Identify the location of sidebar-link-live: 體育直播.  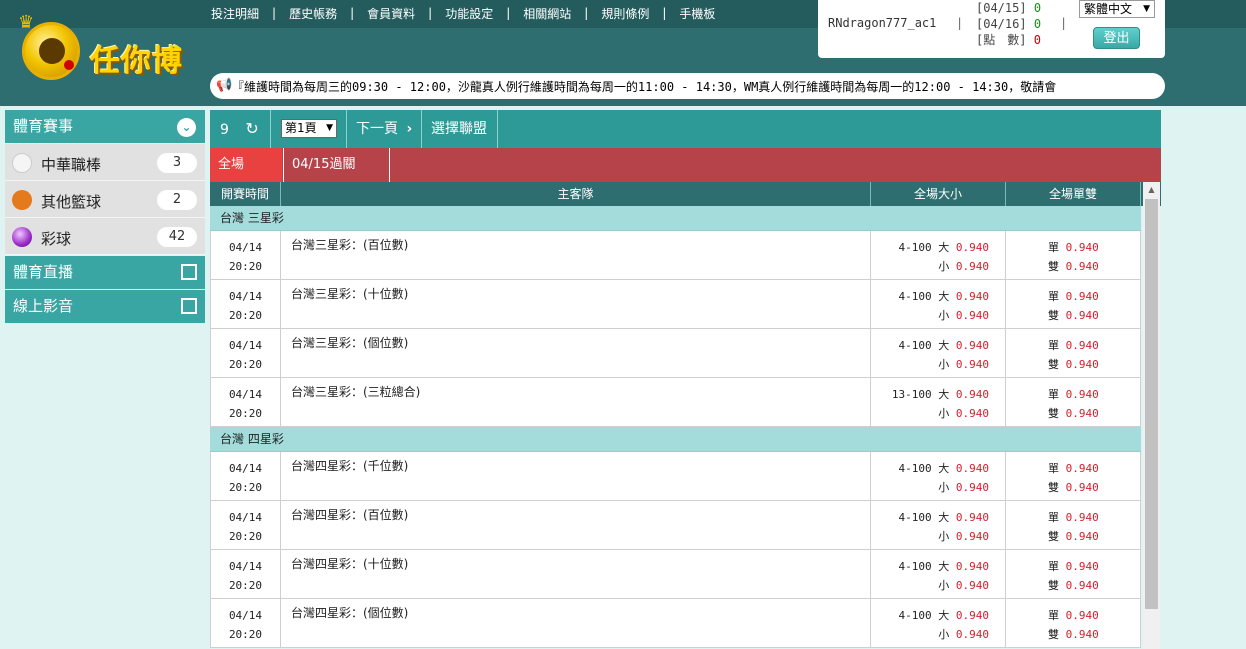
(105, 272).